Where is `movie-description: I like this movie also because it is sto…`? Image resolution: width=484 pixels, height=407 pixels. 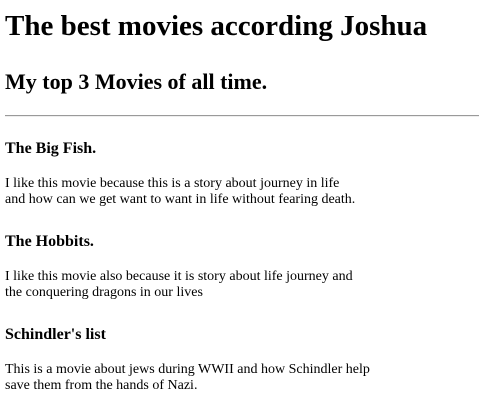
movie-description: I like this movie also because it is sto… is located at coordinates (210, 285).